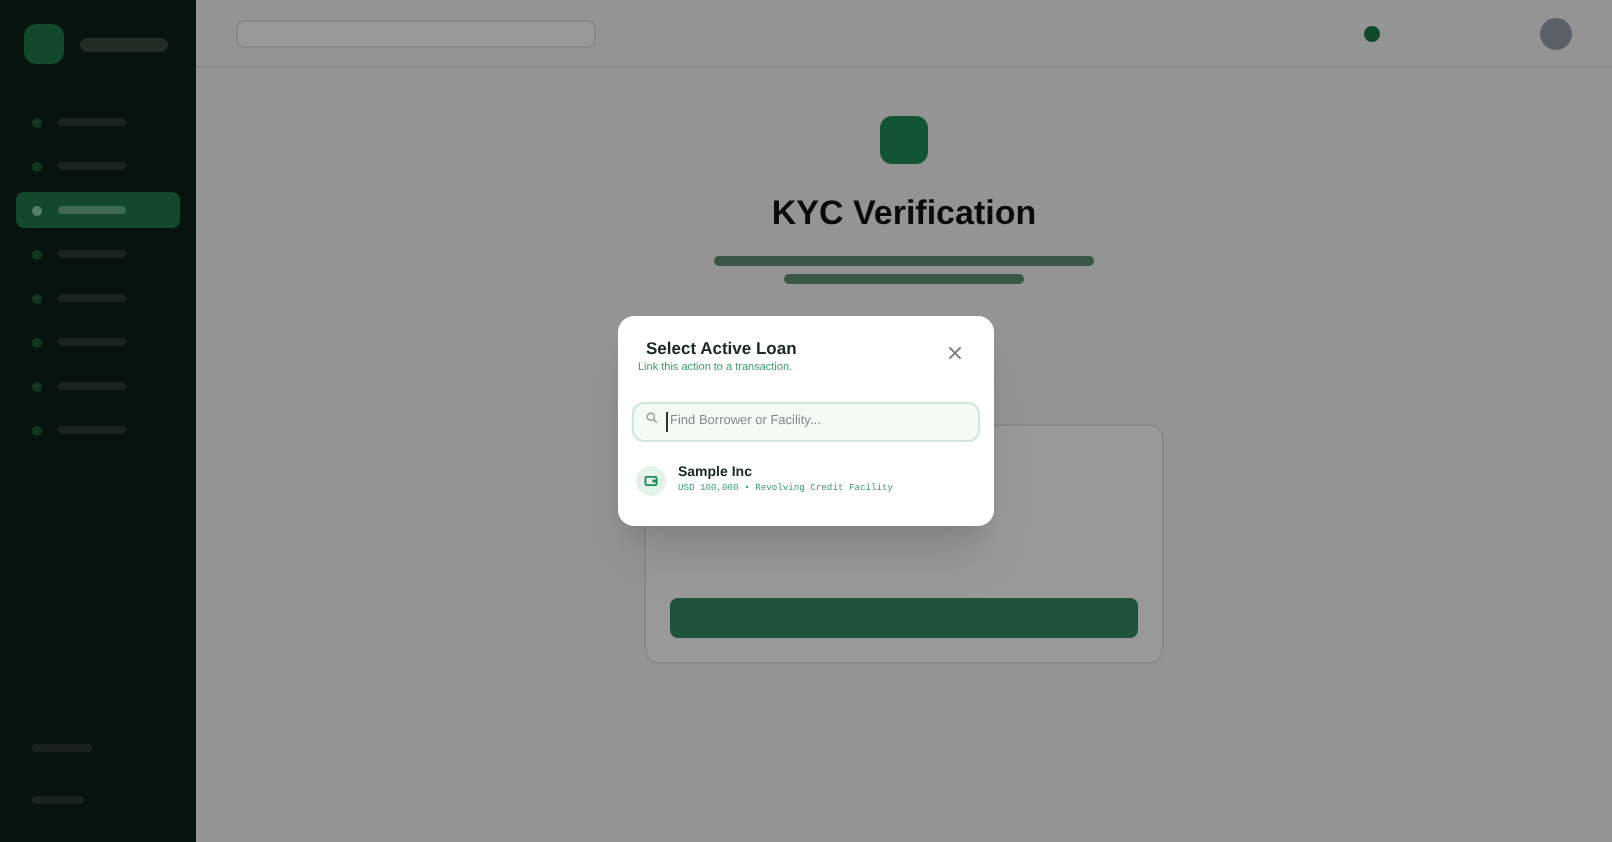 The image size is (1612, 842). Describe the element at coordinates (651, 480) in the screenshot. I see `wallet-icon` at that location.